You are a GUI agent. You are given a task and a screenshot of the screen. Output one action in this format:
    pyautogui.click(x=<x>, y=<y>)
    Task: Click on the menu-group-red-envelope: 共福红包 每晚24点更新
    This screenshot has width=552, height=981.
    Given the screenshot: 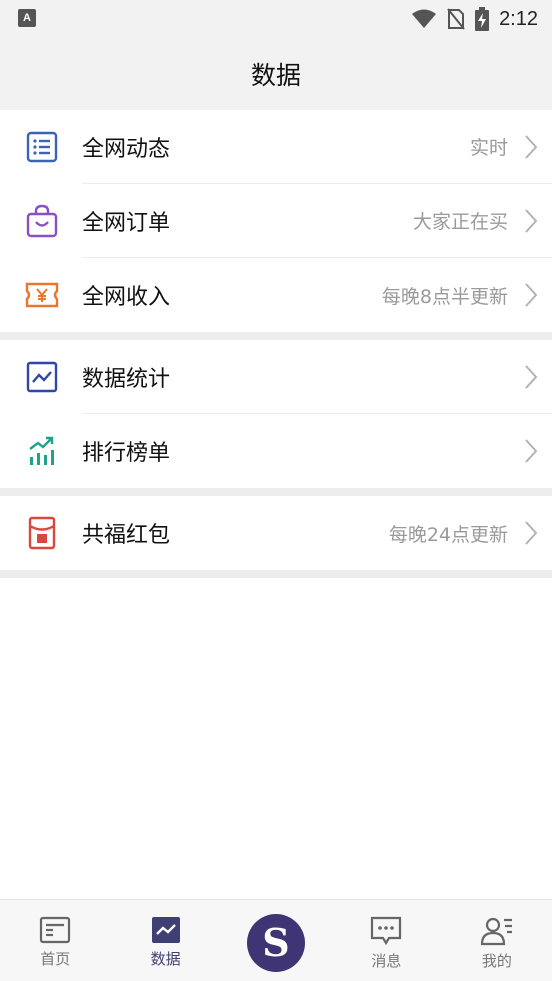 What is the action you would take?
    pyautogui.click(x=276, y=533)
    